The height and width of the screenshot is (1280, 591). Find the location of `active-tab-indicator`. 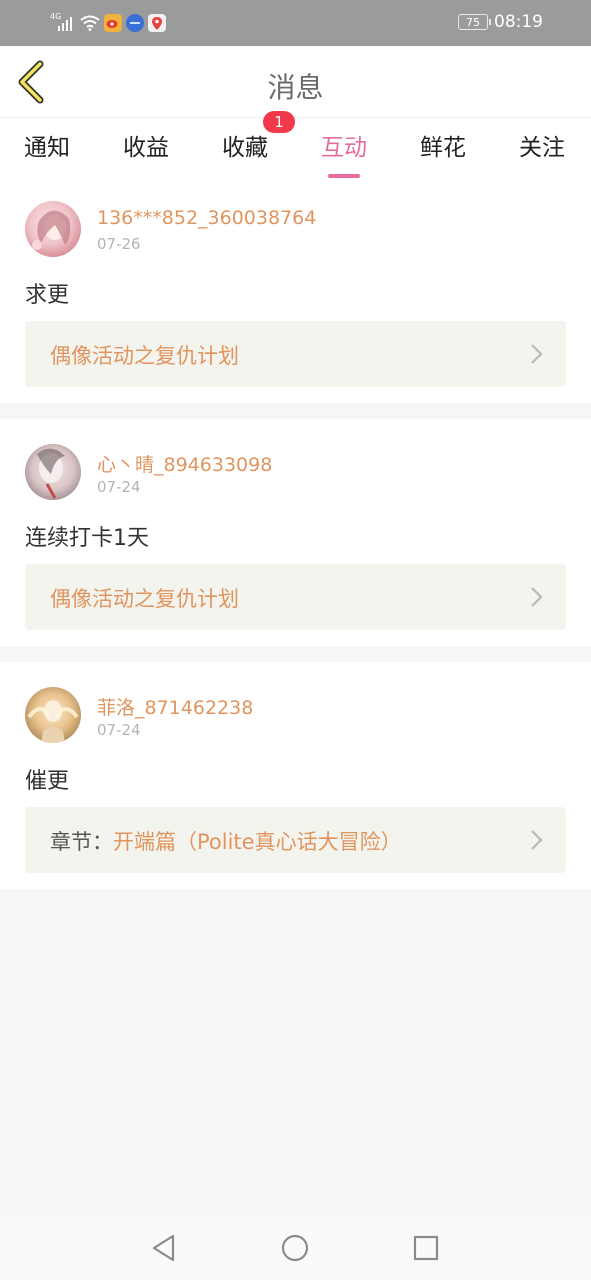

active-tab-indicator is located at coordinates (344, 176).